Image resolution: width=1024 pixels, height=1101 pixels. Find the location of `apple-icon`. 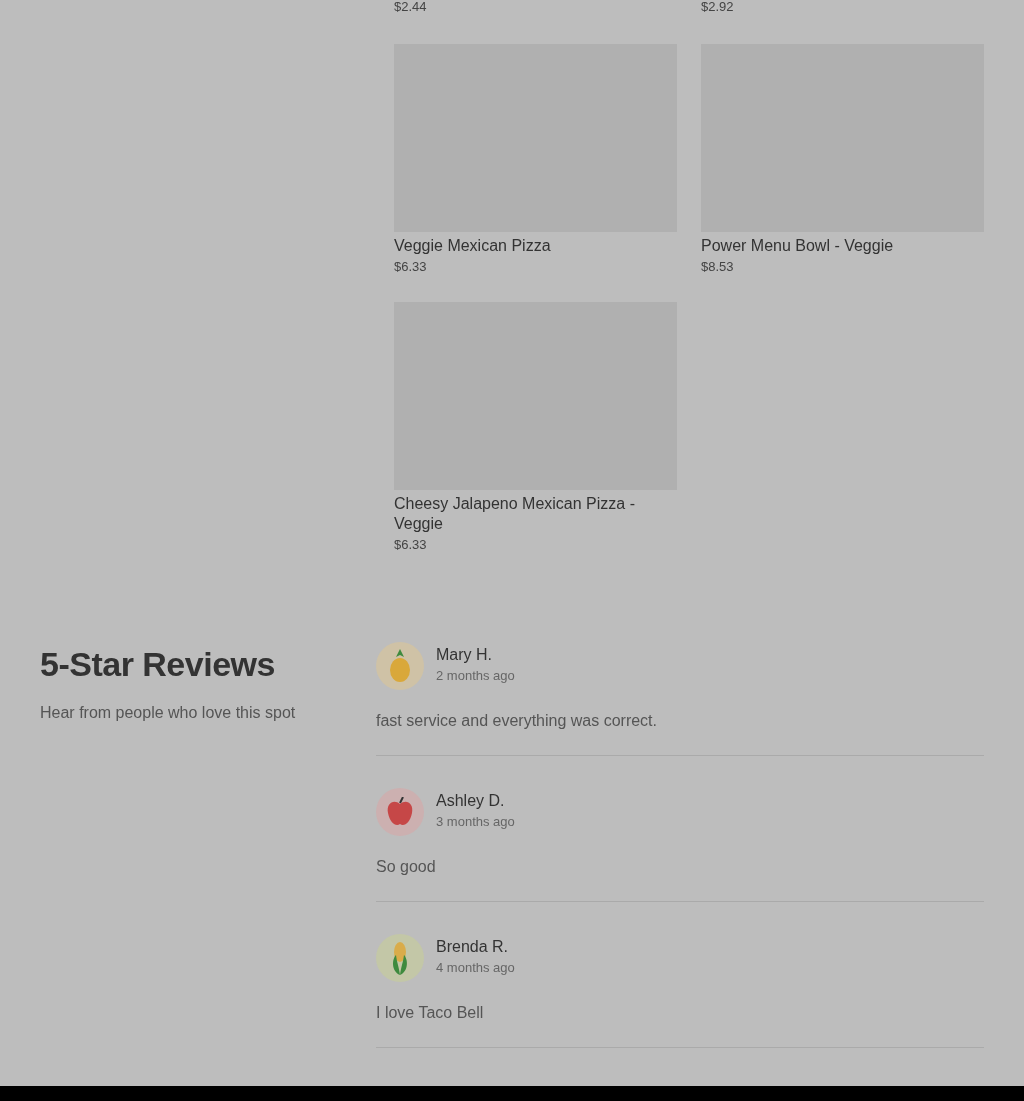

apple-icon is located at coordinates (400, 812).